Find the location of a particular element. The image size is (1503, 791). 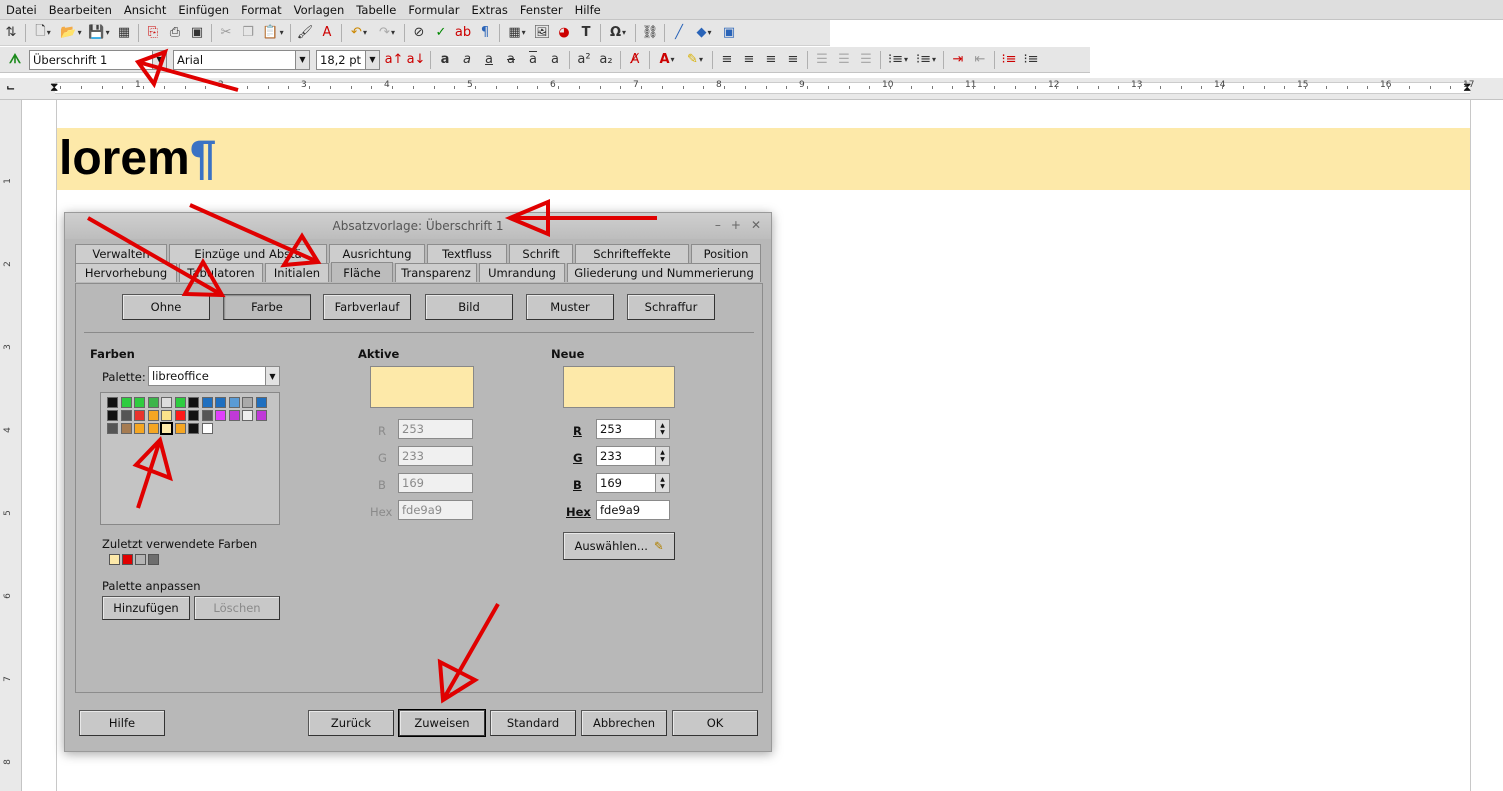

tab-gliederung-und-nummerierung: Gliederung und Nummerierung is located at coordinates (664, 272).